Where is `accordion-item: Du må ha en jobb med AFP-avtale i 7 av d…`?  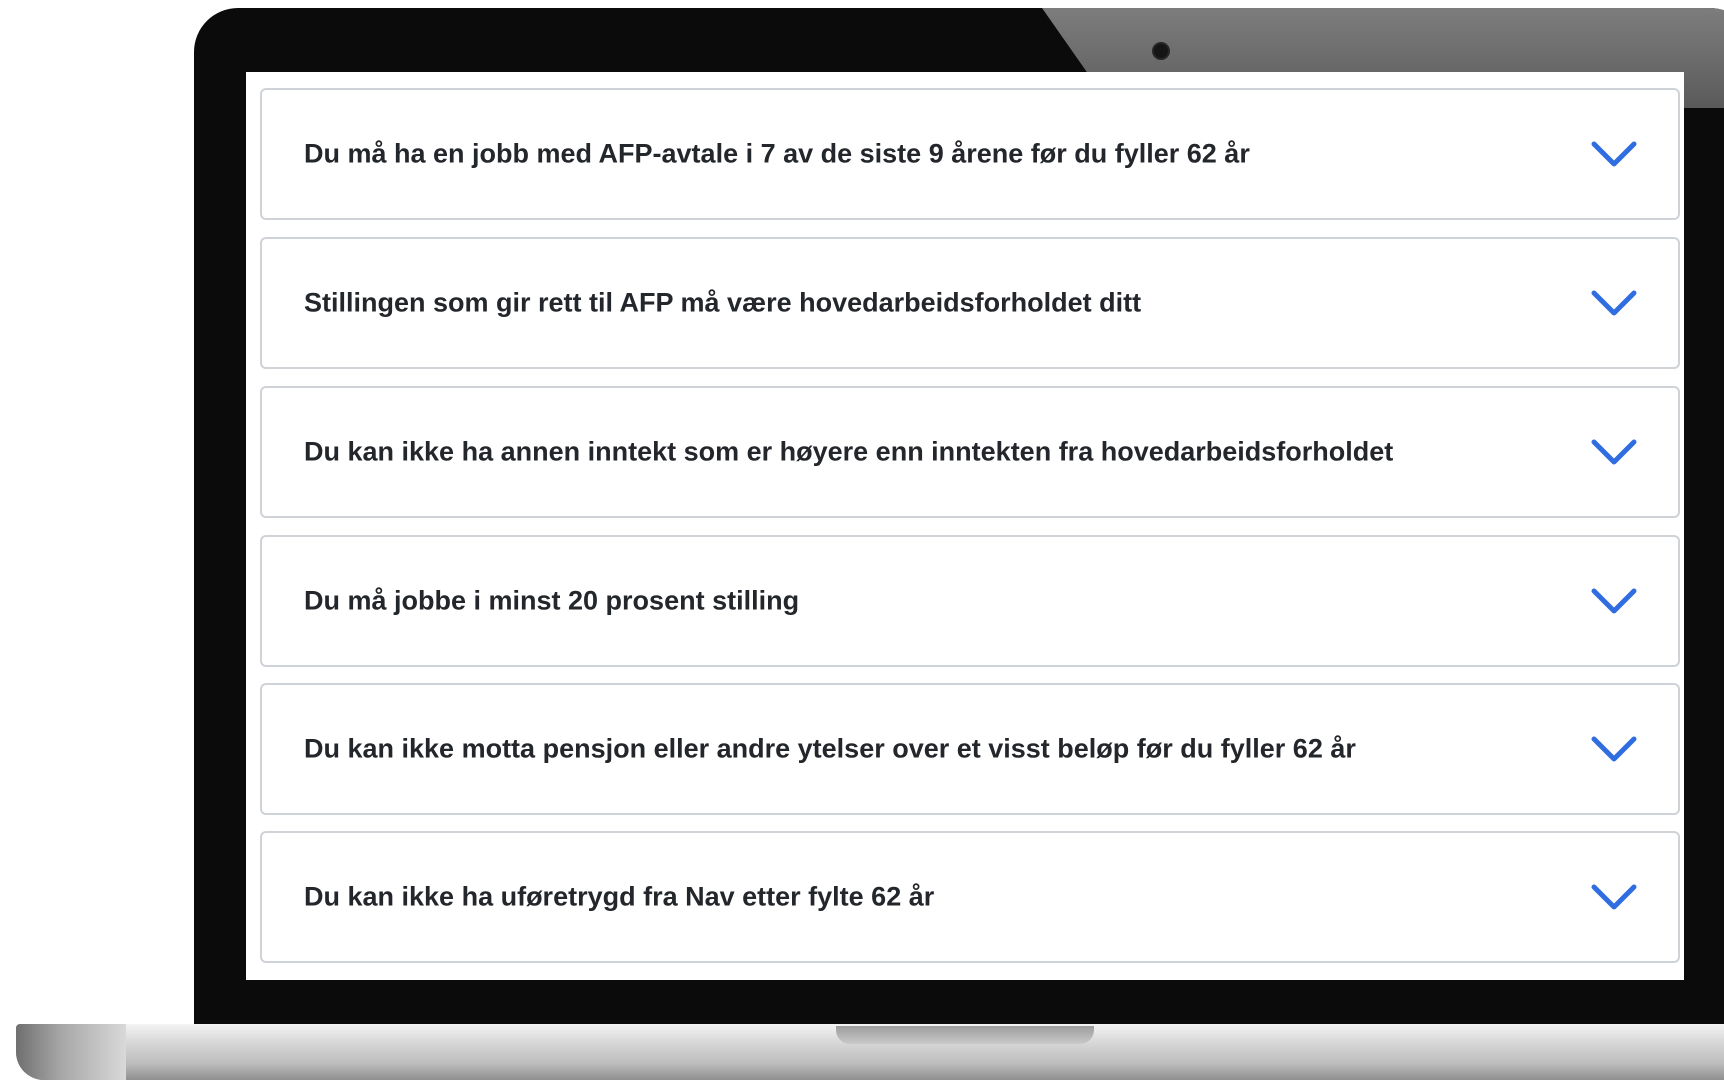 accordion-item: Du må ha en jobb med AFP-avtale i 7 av d… is located at coordinates (970, 154).